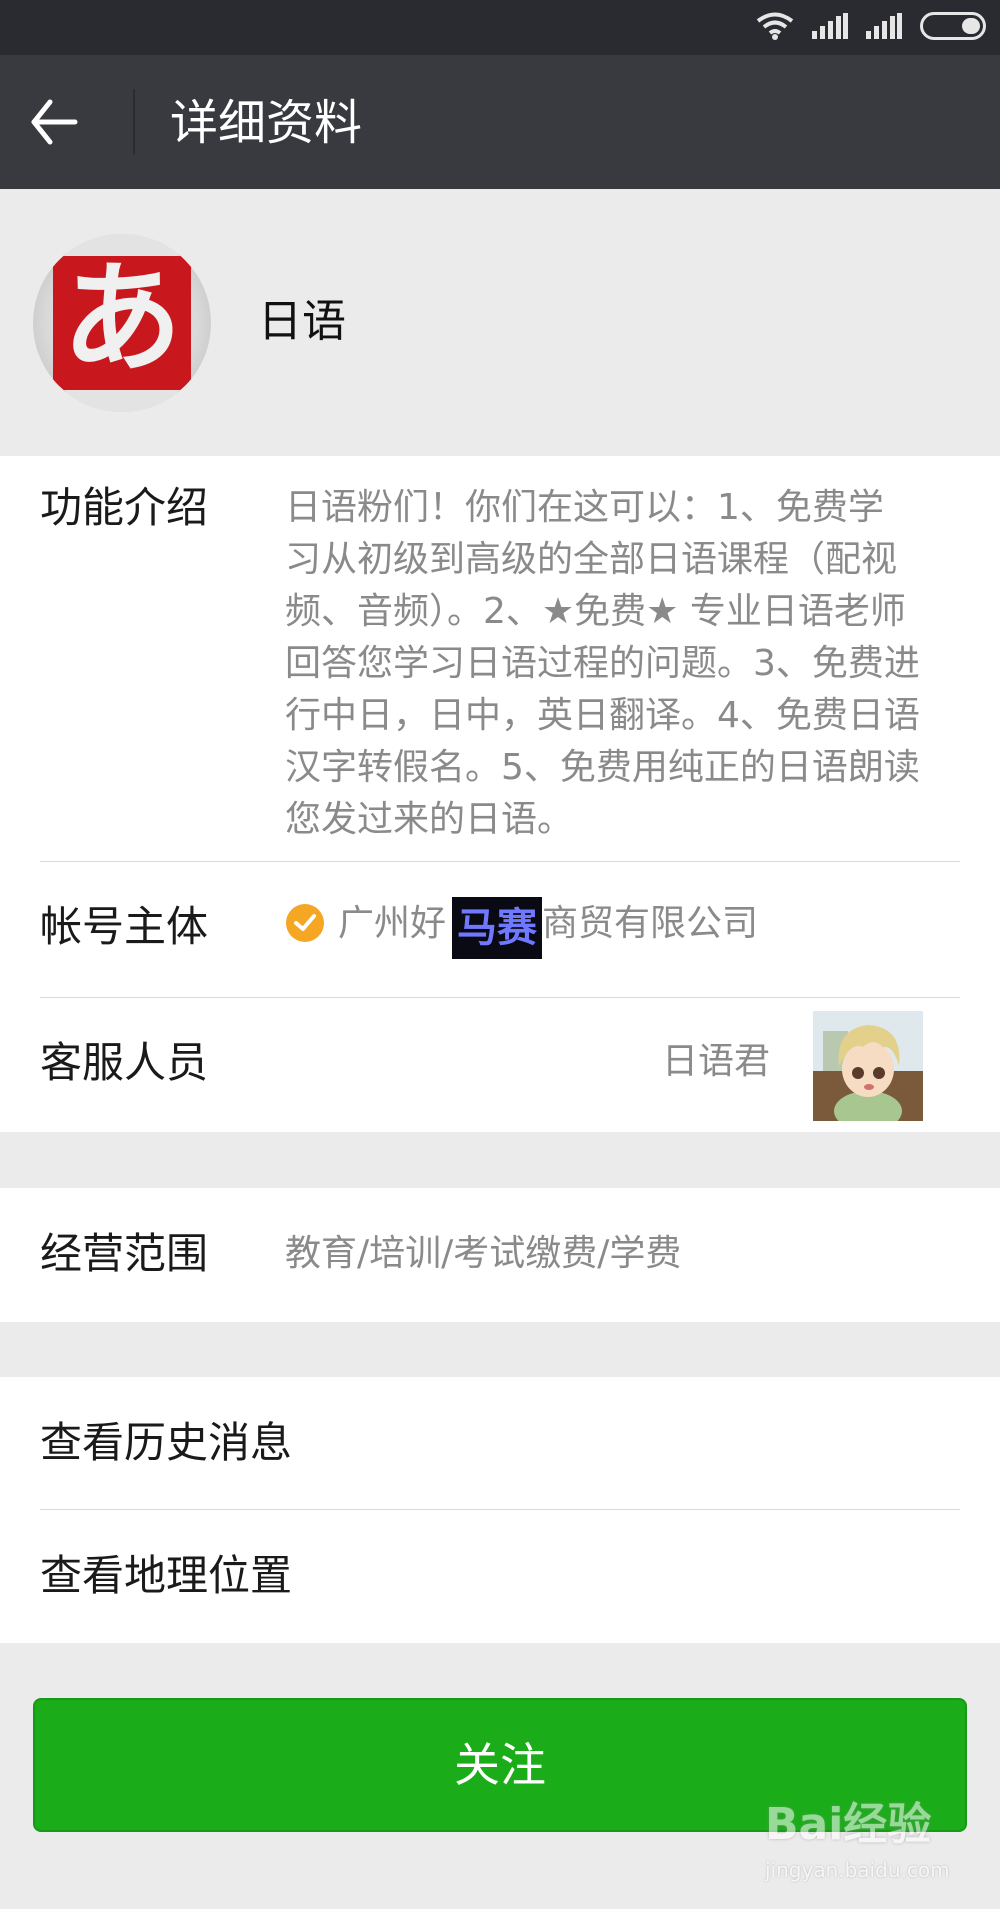 This screenshot has width=1000, height=1909. I want to click on battery-level, so click(971, 26).